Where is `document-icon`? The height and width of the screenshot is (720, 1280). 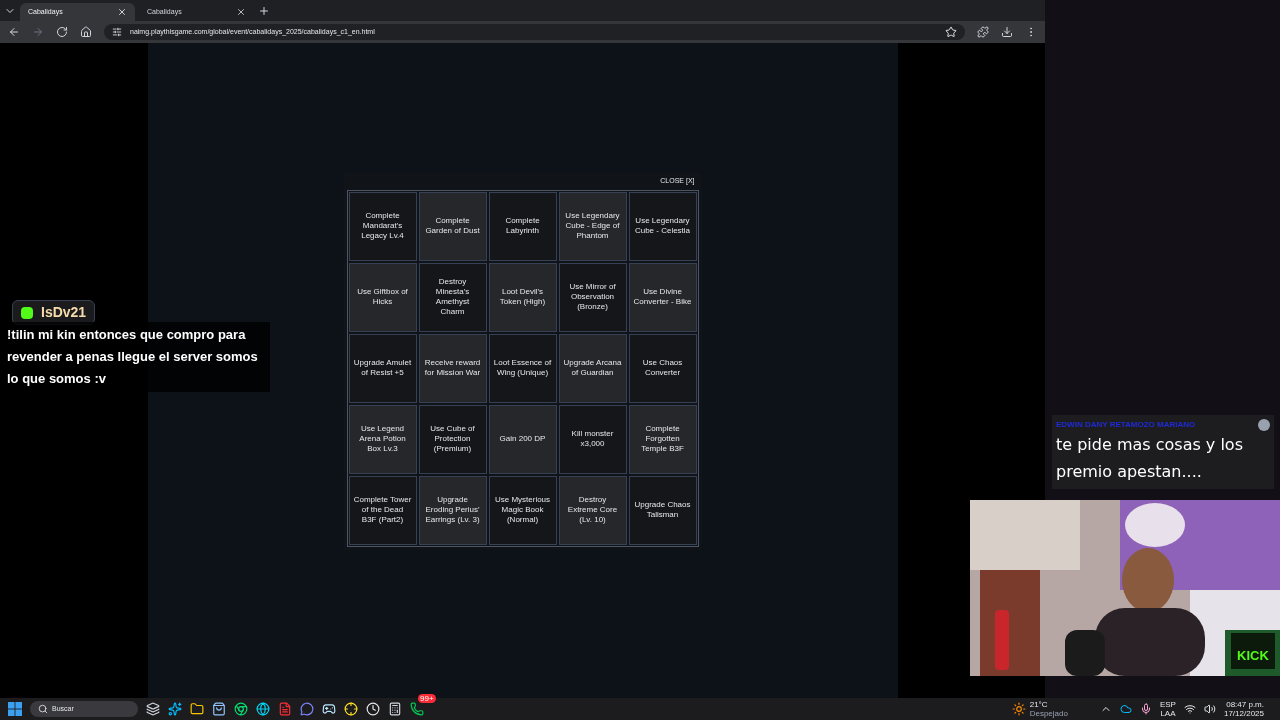
document-icon is located at coordinates (285, 709).